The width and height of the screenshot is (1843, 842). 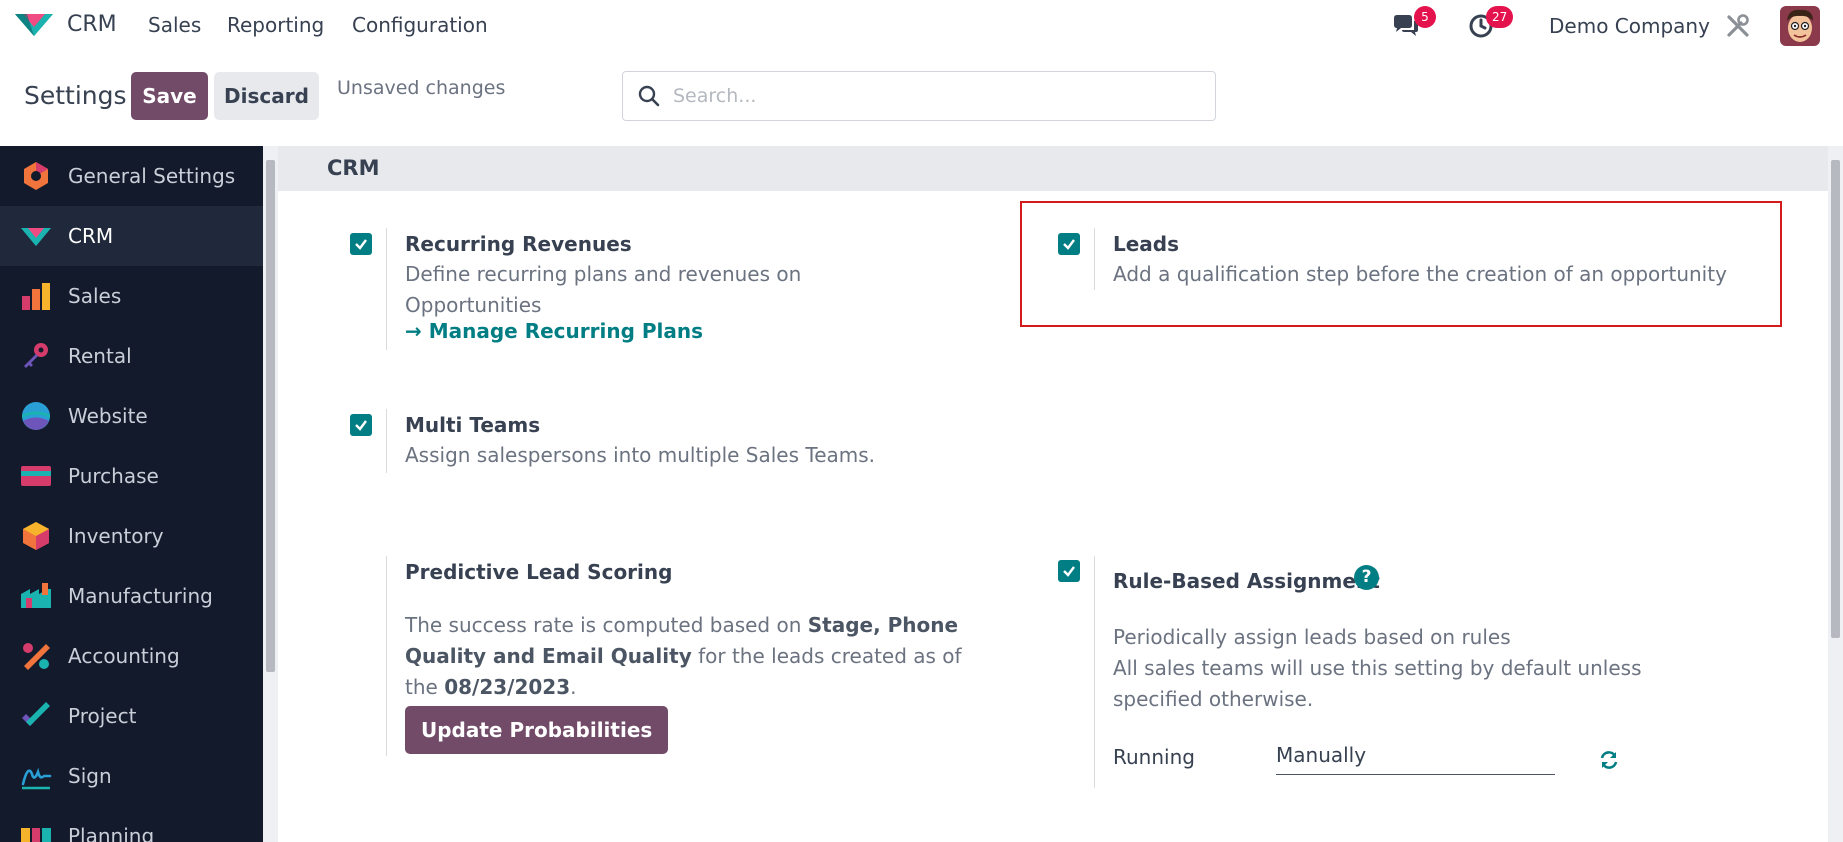 What do you see at coordinates (140, 596) in the screenshot?
I see `sidebar-item-label: Manufacturing` at bounding box center [140, 596].